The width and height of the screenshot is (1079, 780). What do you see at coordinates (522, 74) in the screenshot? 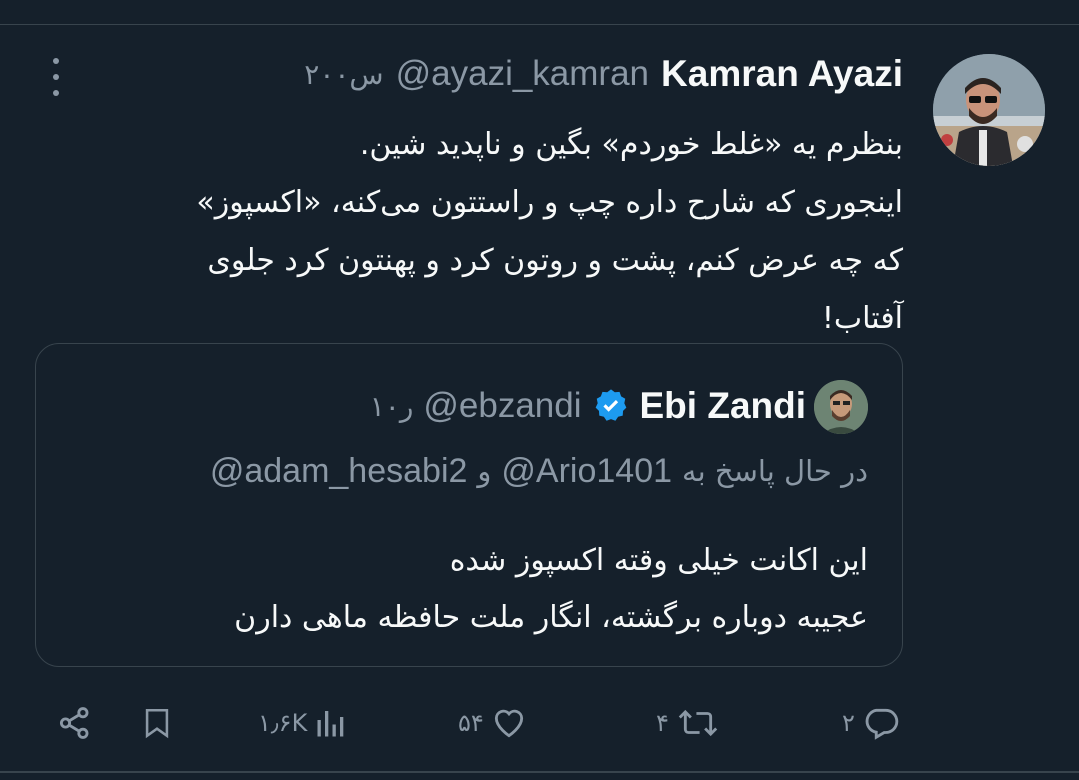
I see `author-handle: @ayazi_kamran` at bounding box center [522, 74].